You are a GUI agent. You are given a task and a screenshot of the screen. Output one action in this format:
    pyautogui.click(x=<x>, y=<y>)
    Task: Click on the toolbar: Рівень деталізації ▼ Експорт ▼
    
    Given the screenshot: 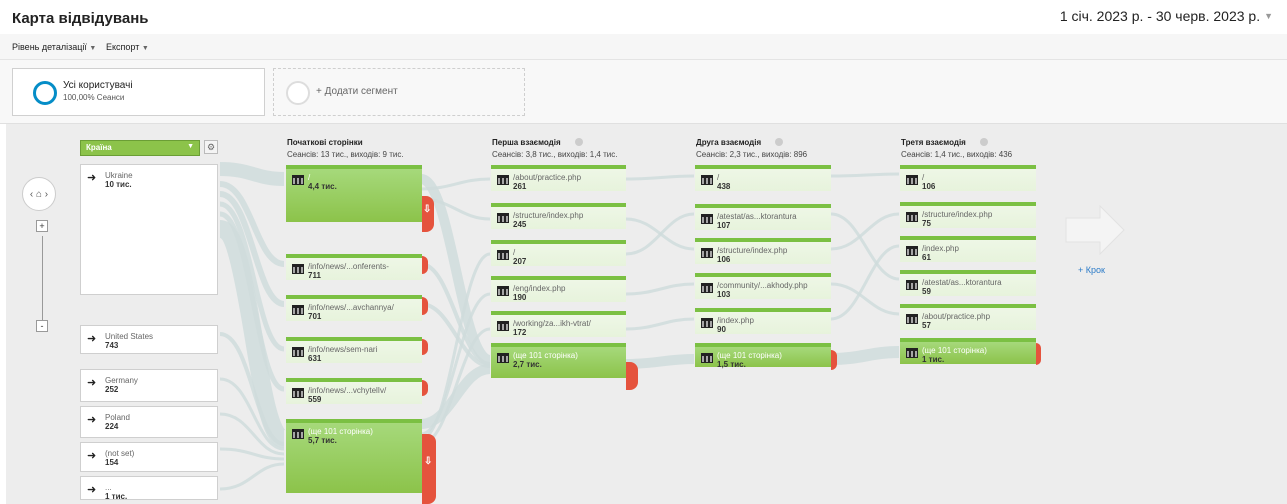 What is the action you would take?
    pyautogui.click(x=643, y=47)
    